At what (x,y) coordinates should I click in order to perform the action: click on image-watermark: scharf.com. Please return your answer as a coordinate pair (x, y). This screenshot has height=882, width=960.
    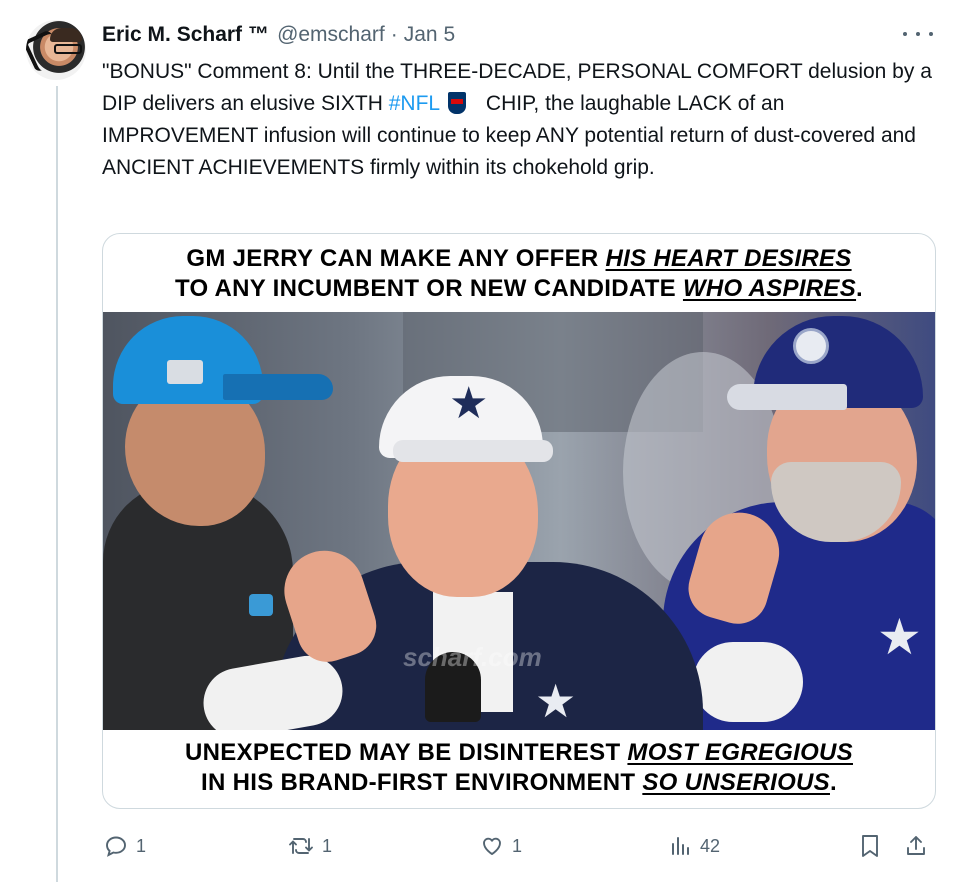
    Looking at the image, I should click on (472, 657).